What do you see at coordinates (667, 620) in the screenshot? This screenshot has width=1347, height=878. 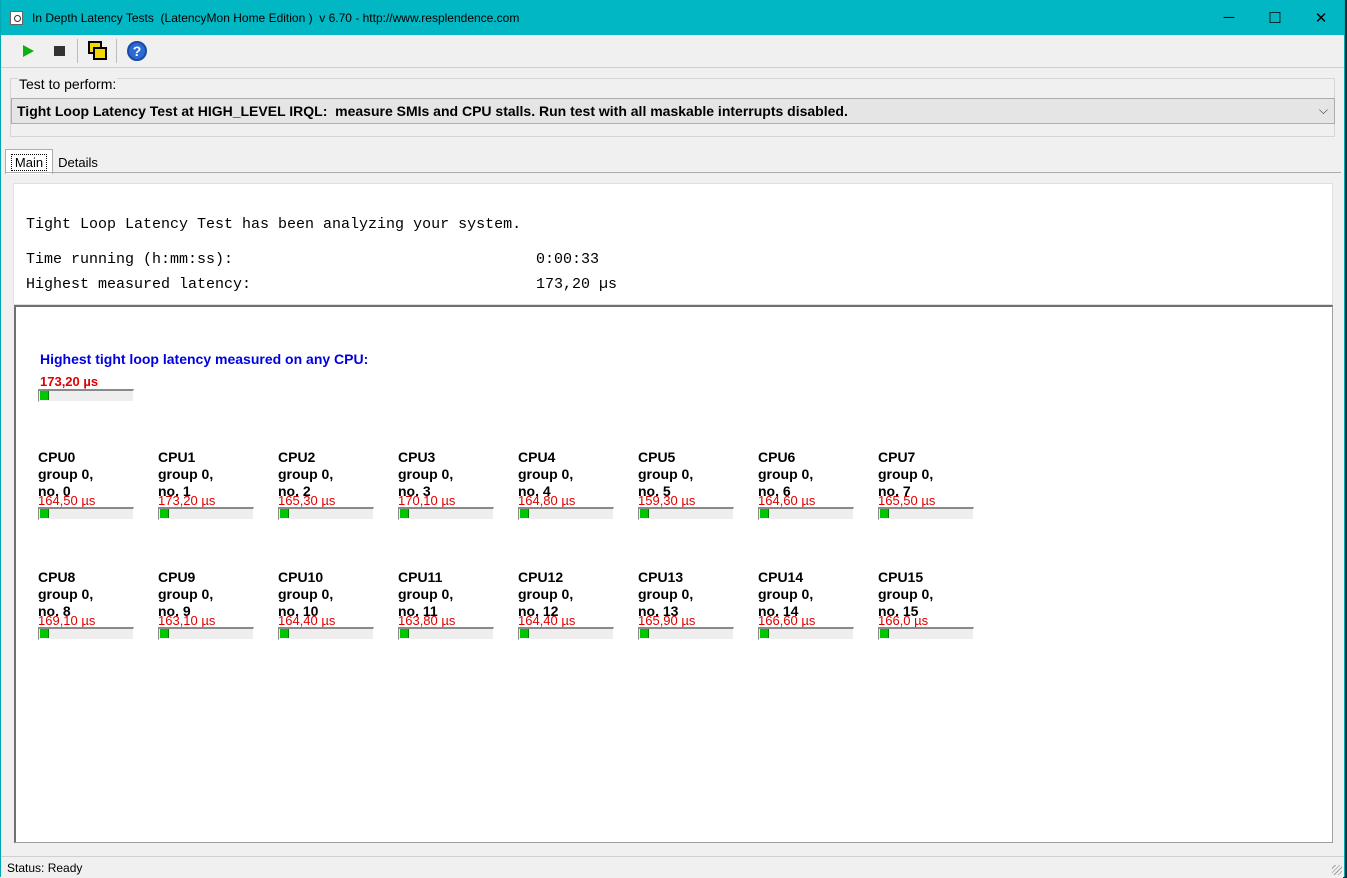 I see `cpu-latency-value: 165,90 µs` at bounding box center [667, 620].